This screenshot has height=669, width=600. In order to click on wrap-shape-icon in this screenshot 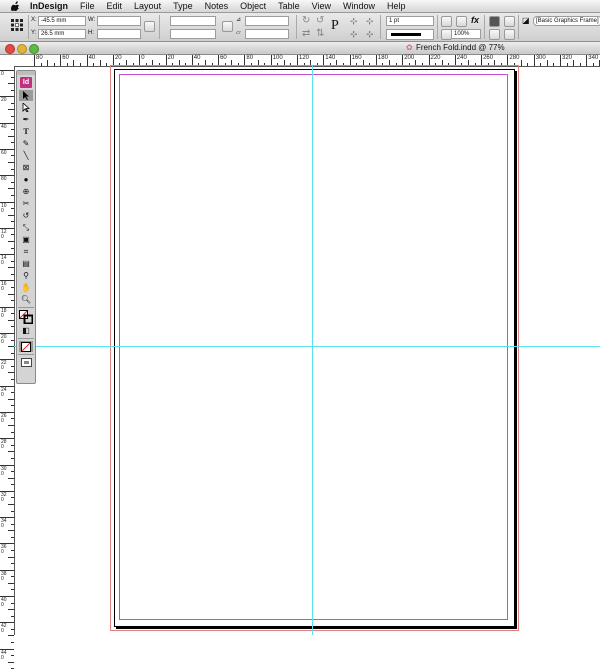, I will do `click(494, 34)`.